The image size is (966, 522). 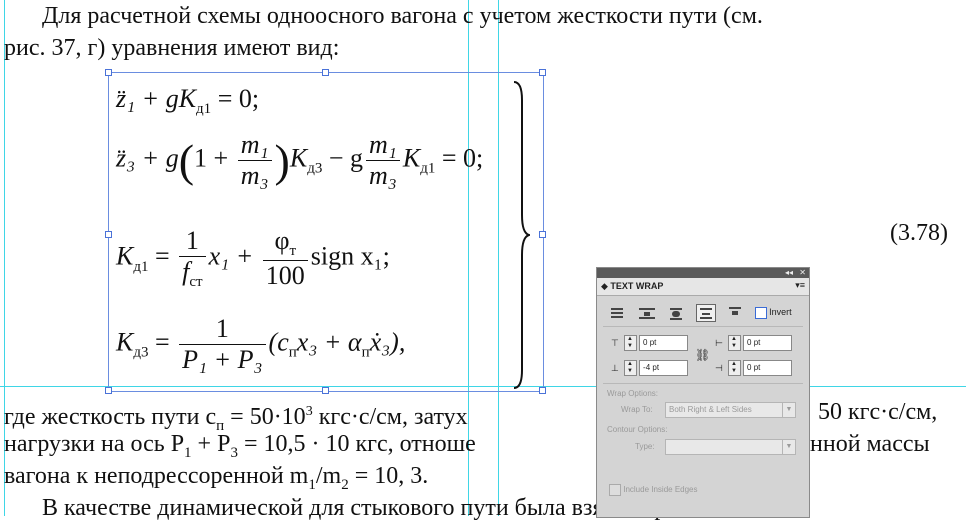 I want to click on paragraph-line-2: рис. 37, г) уравнения имеют вид:, so click(x=172, y=48).